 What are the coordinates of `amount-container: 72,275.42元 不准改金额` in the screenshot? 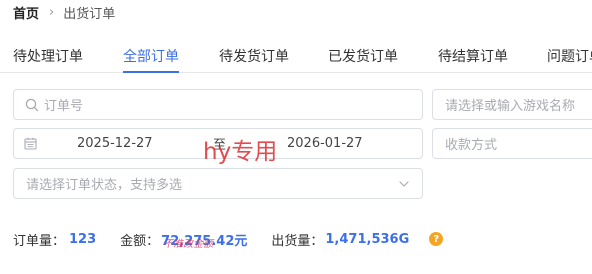 It's located at (204, 240).